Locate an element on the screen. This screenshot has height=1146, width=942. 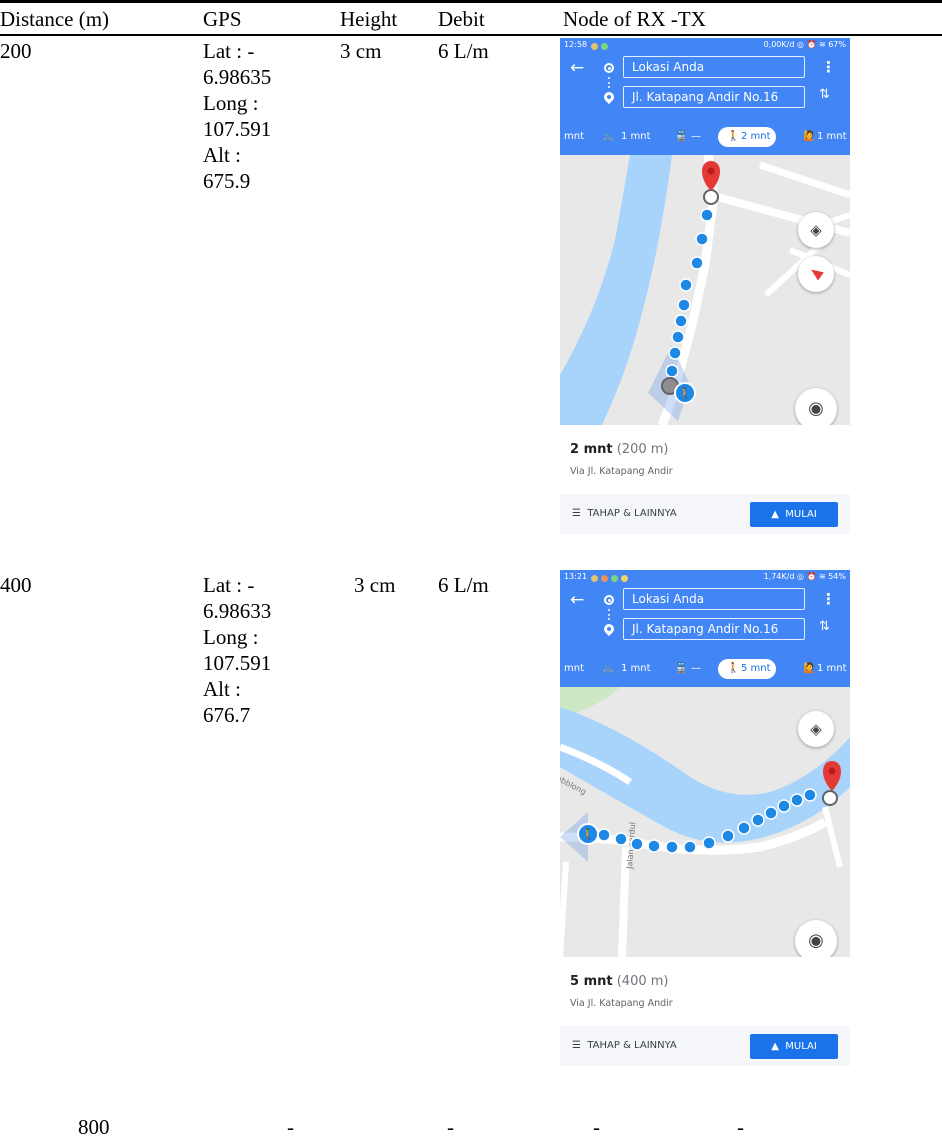
status-time: 13:21 is located at coordinates (576, 576).